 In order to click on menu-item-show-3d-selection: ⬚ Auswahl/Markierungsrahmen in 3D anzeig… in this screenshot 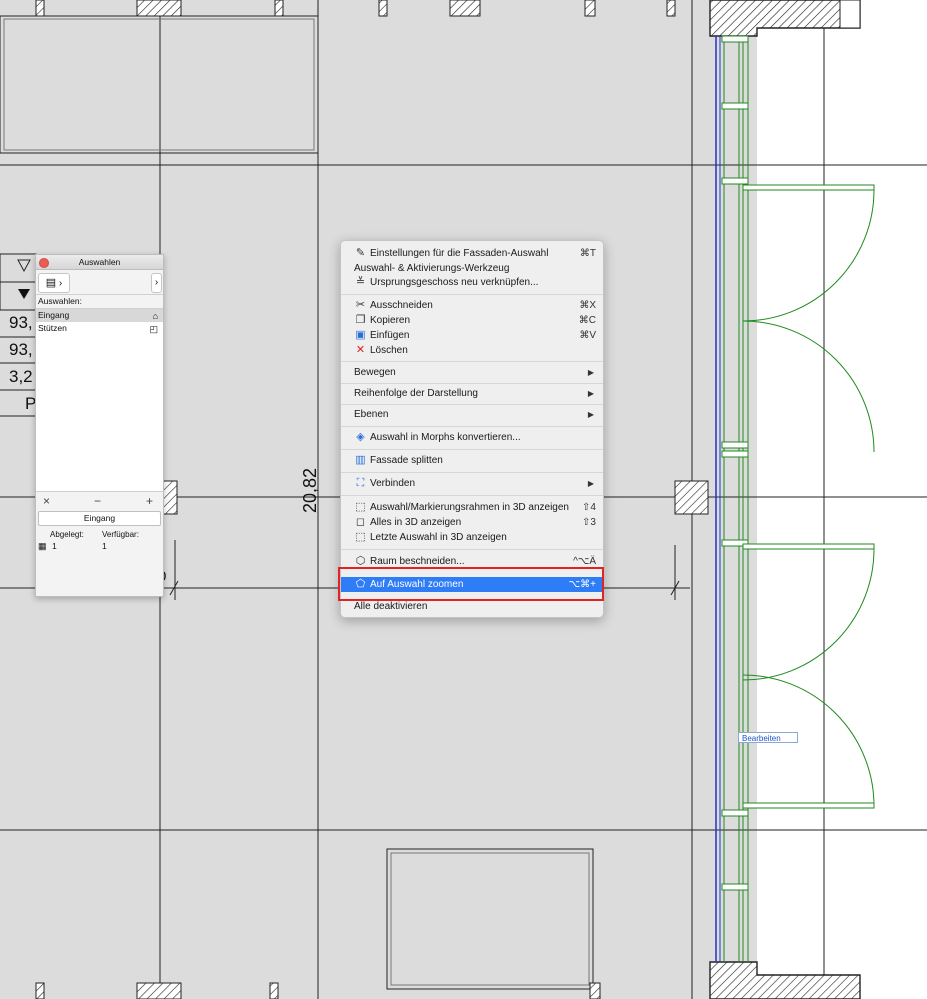, I will do `click(472, 507)`.